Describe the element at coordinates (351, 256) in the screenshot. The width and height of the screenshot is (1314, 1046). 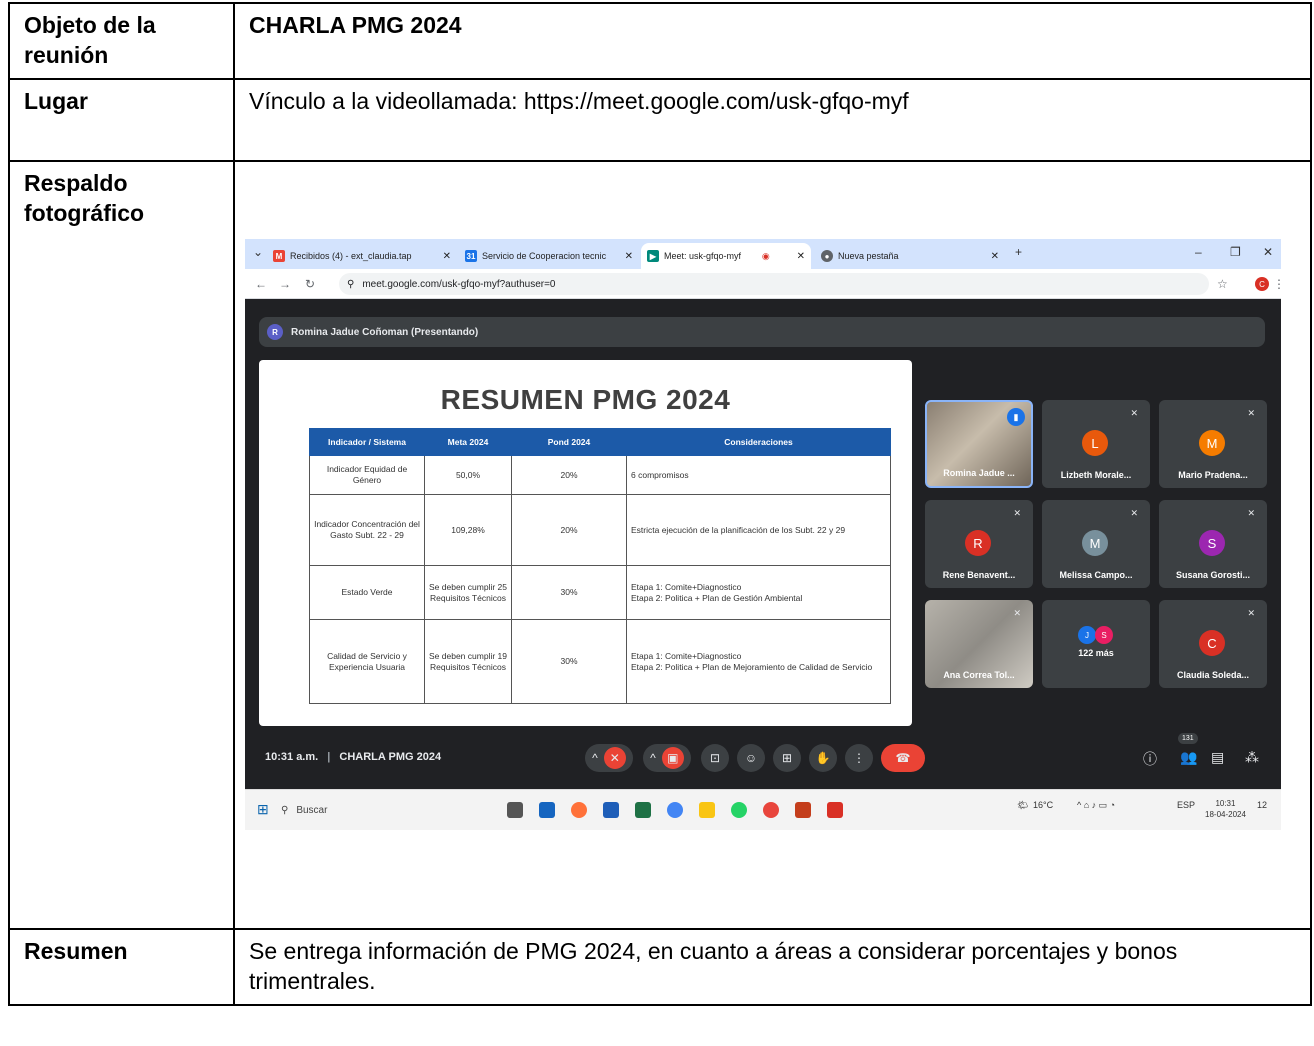
I see `tab-label: Recibidos (4) - ext_claudia.tap` at that location.